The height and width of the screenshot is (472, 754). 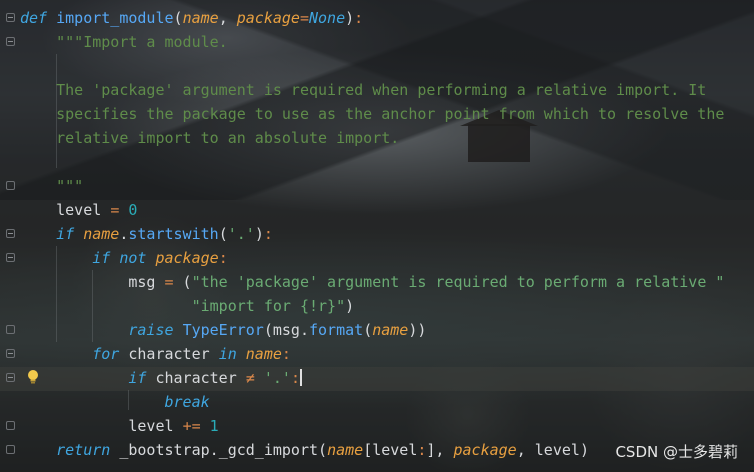 I want to click on code-line-msg-cont: "import for {!r}"), so click(x=273, y=306).